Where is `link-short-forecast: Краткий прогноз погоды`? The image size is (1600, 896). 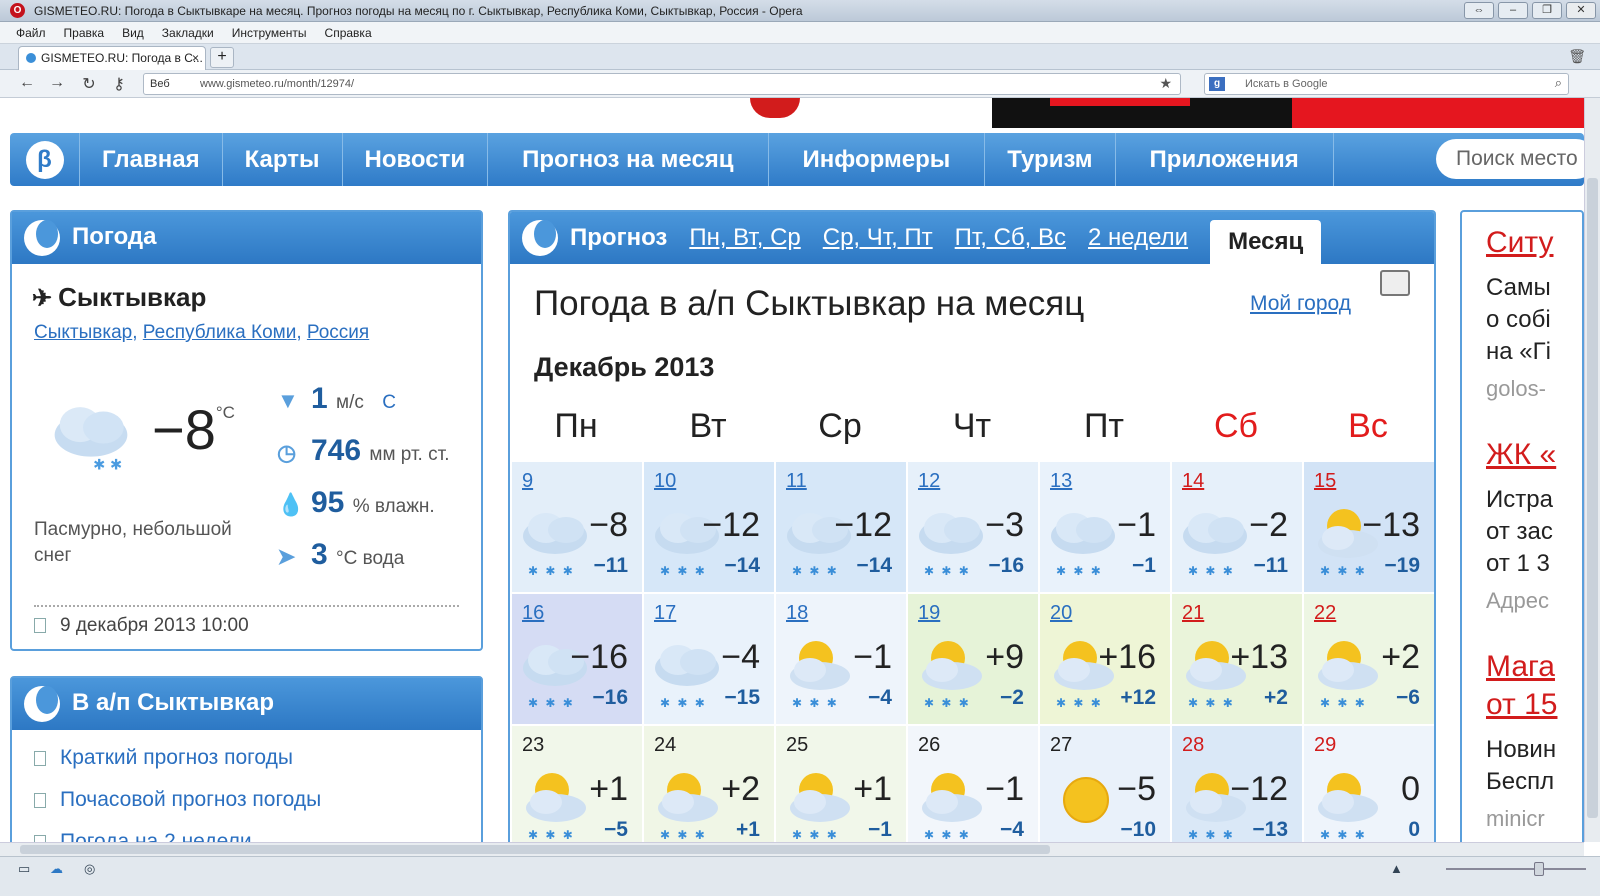 link-short-forecast: Краткий прогноз погоды is located at coordinates (163, 758).